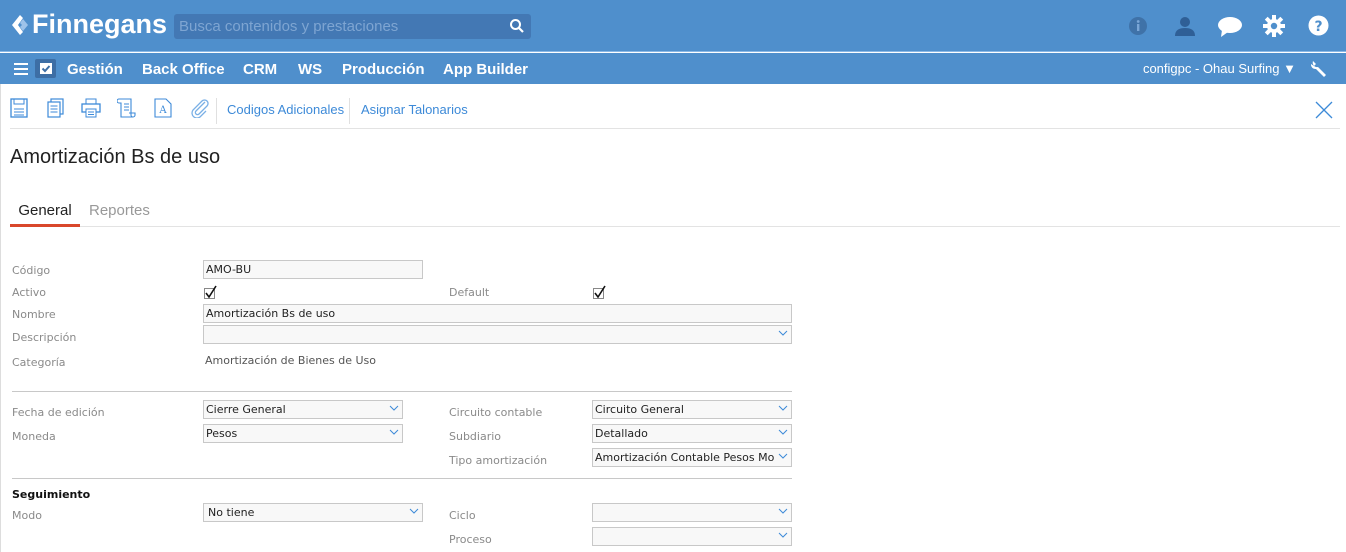 This screenshot has width=1346, height=552. Describe the element at coordinates (462, 515) in the screenshot. I see `ciclo-label: Ciclo` at that location.